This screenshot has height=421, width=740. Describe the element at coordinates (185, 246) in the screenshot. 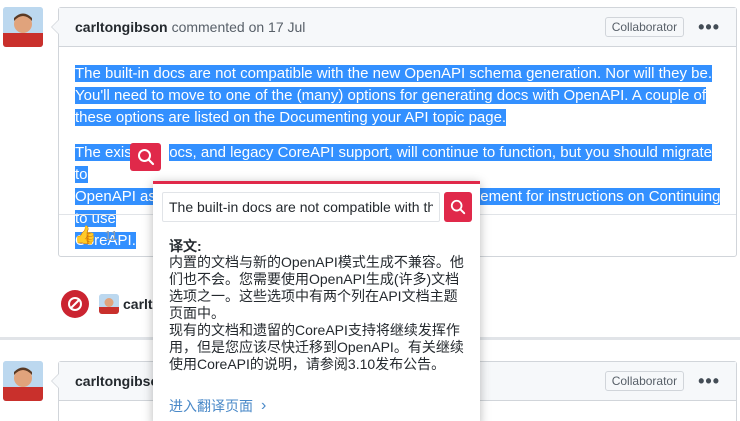

I see `translation-label: 译文:` at that location.